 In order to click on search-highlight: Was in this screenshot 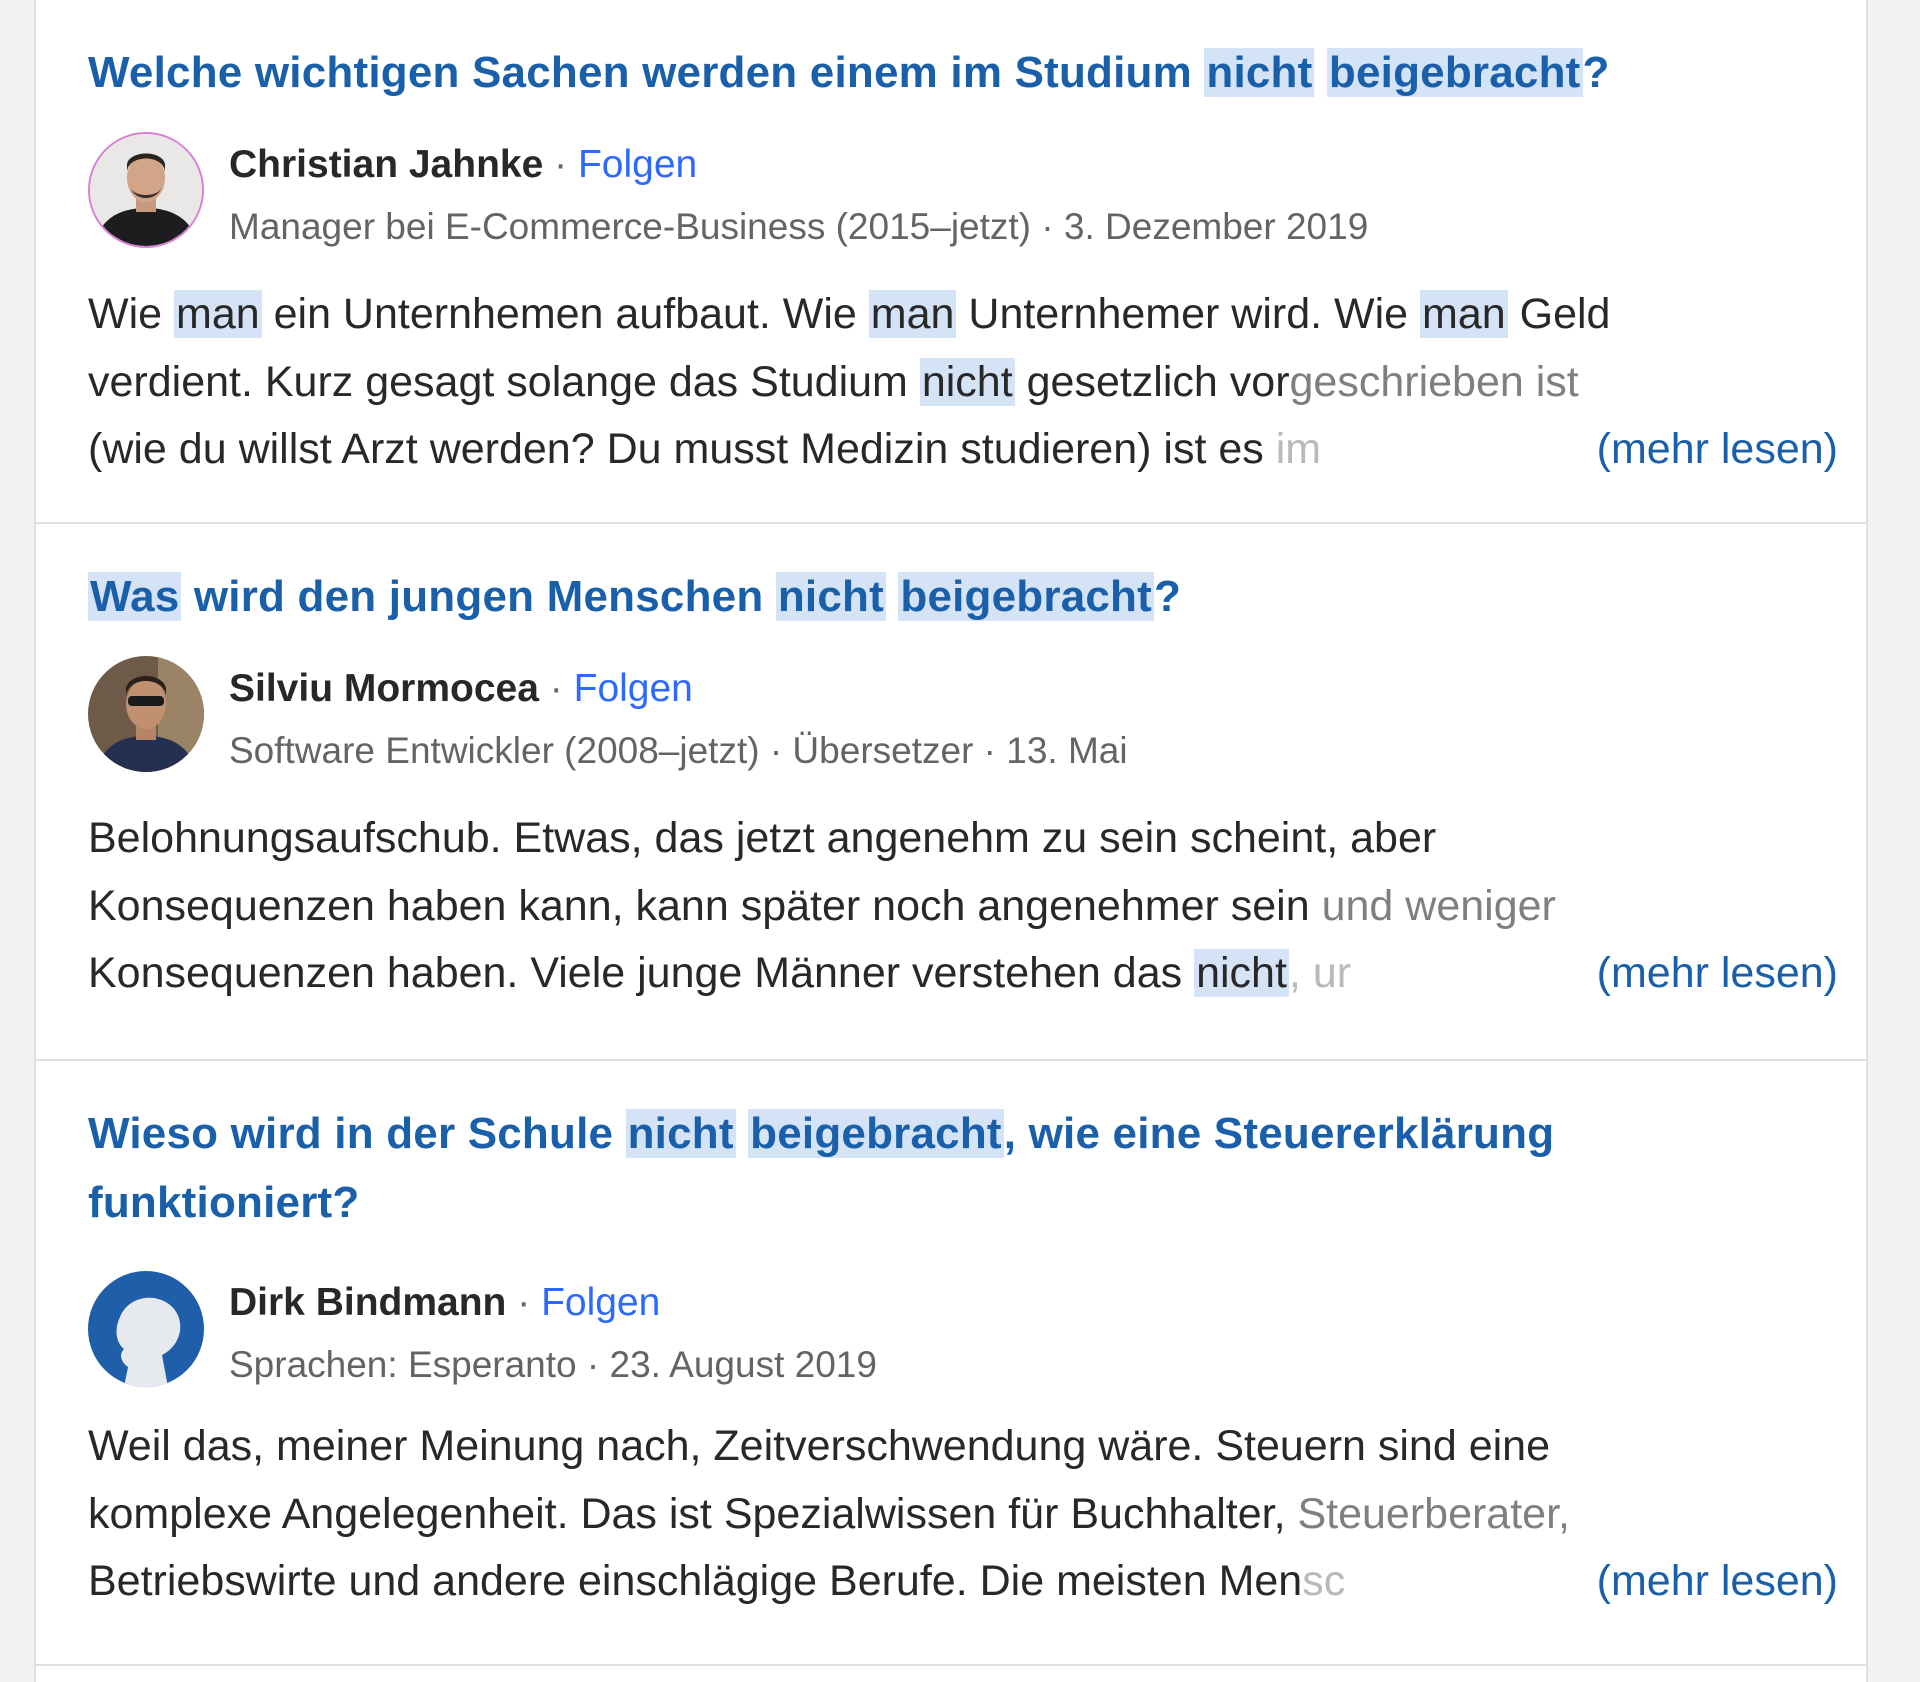, I will do `click(135, 596)`.